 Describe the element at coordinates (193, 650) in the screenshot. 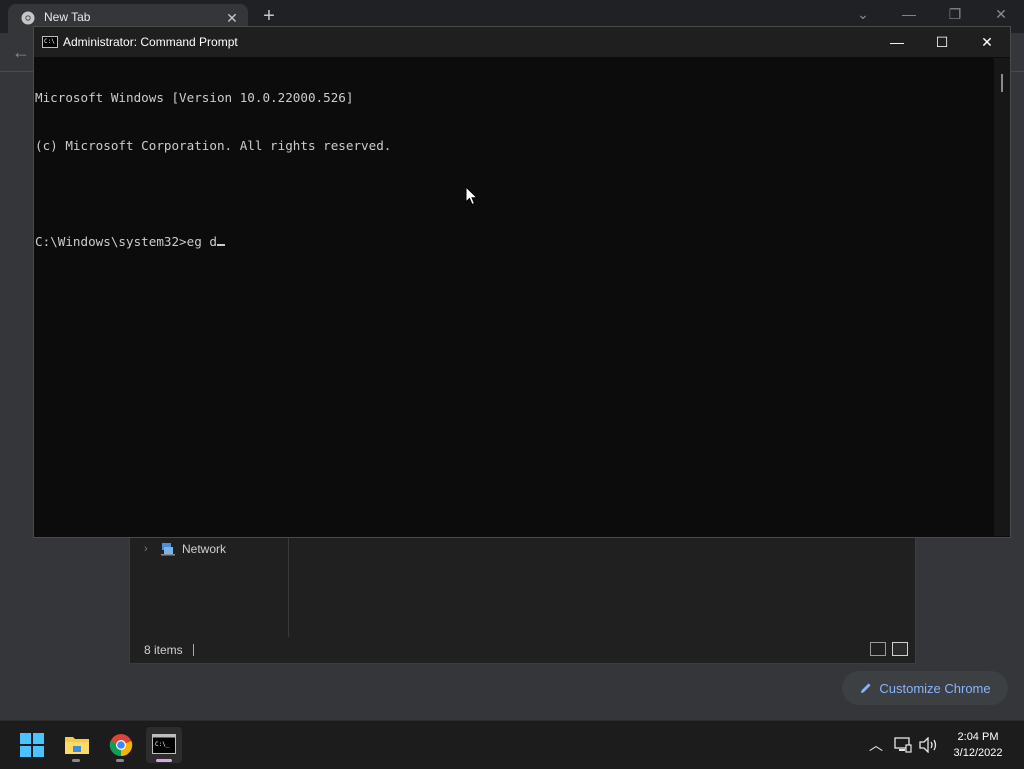

I see `status-divider` at that location.